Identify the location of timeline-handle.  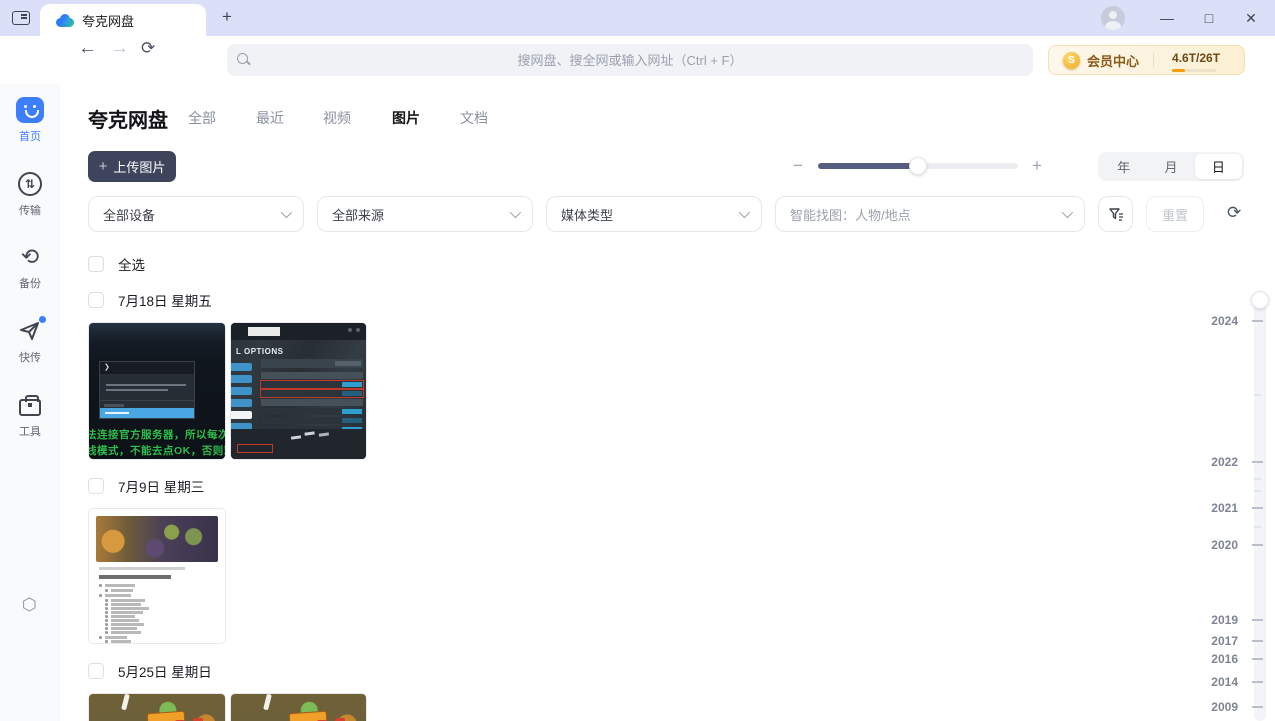
(1260, 300).